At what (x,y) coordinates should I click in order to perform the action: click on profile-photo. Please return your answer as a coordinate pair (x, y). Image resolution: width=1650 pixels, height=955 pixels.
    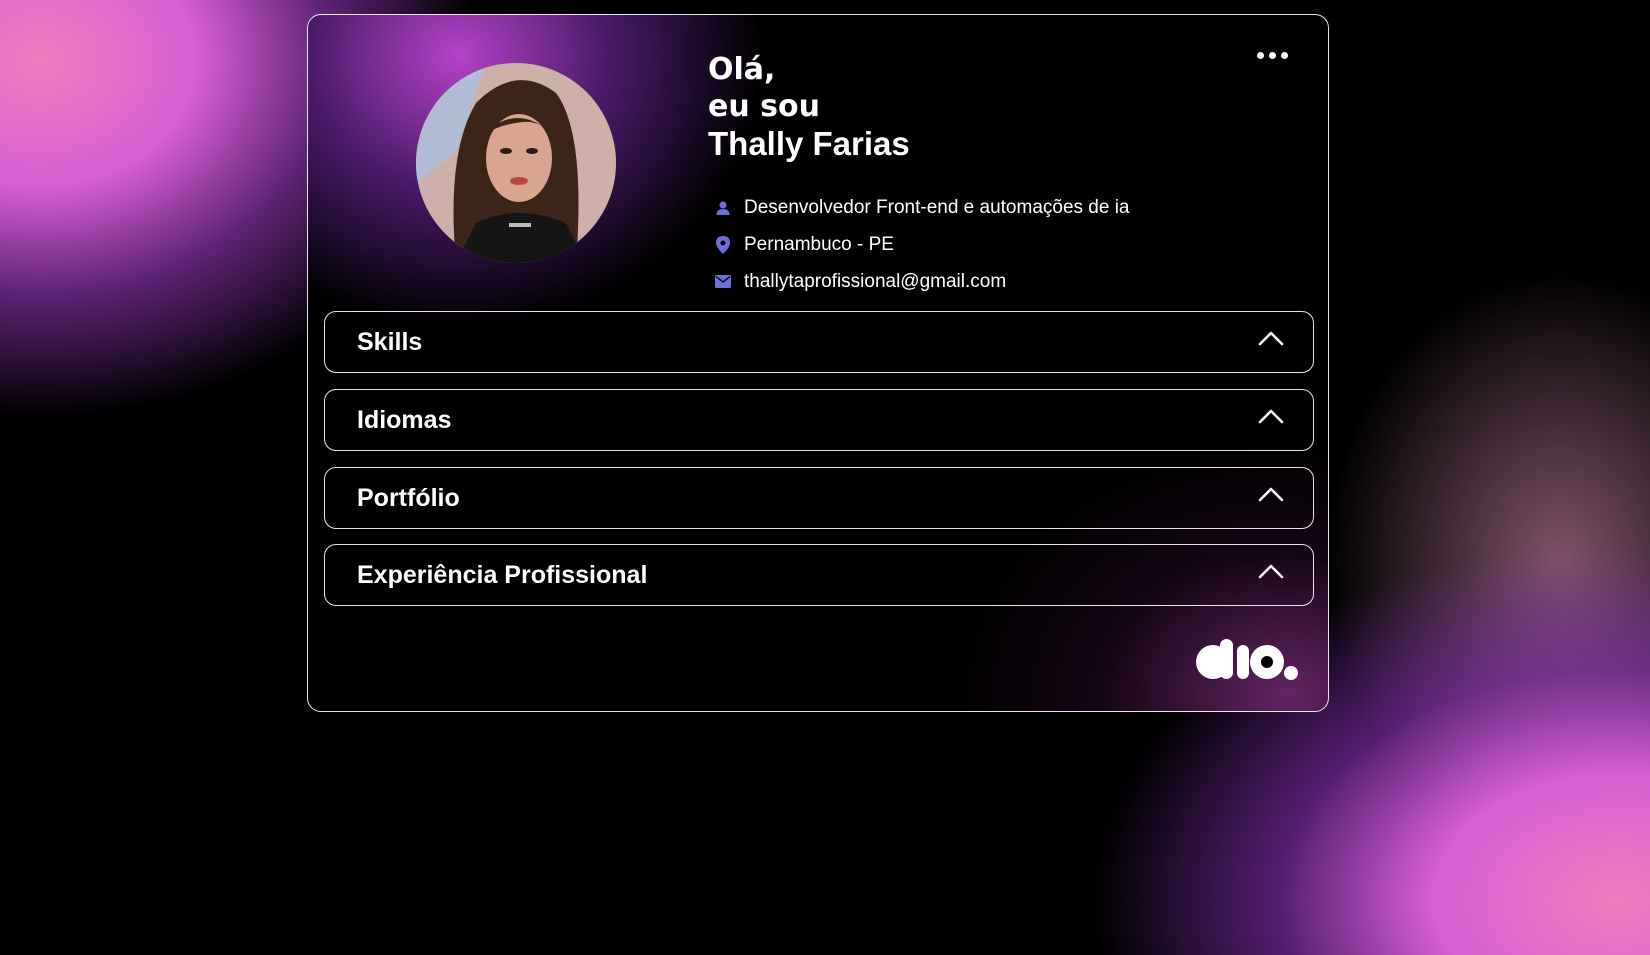
    Looking at the image, I should click on (516, 163).